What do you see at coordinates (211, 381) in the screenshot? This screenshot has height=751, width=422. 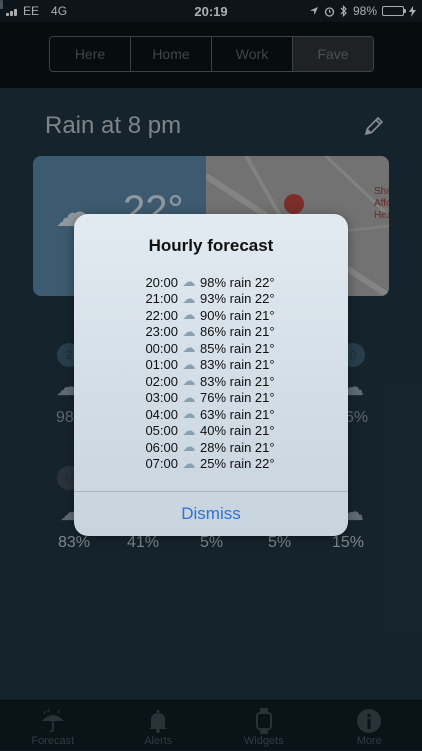 I see `list-item: 02:00☁83% rain 21°` at bounding box center [211, 381].